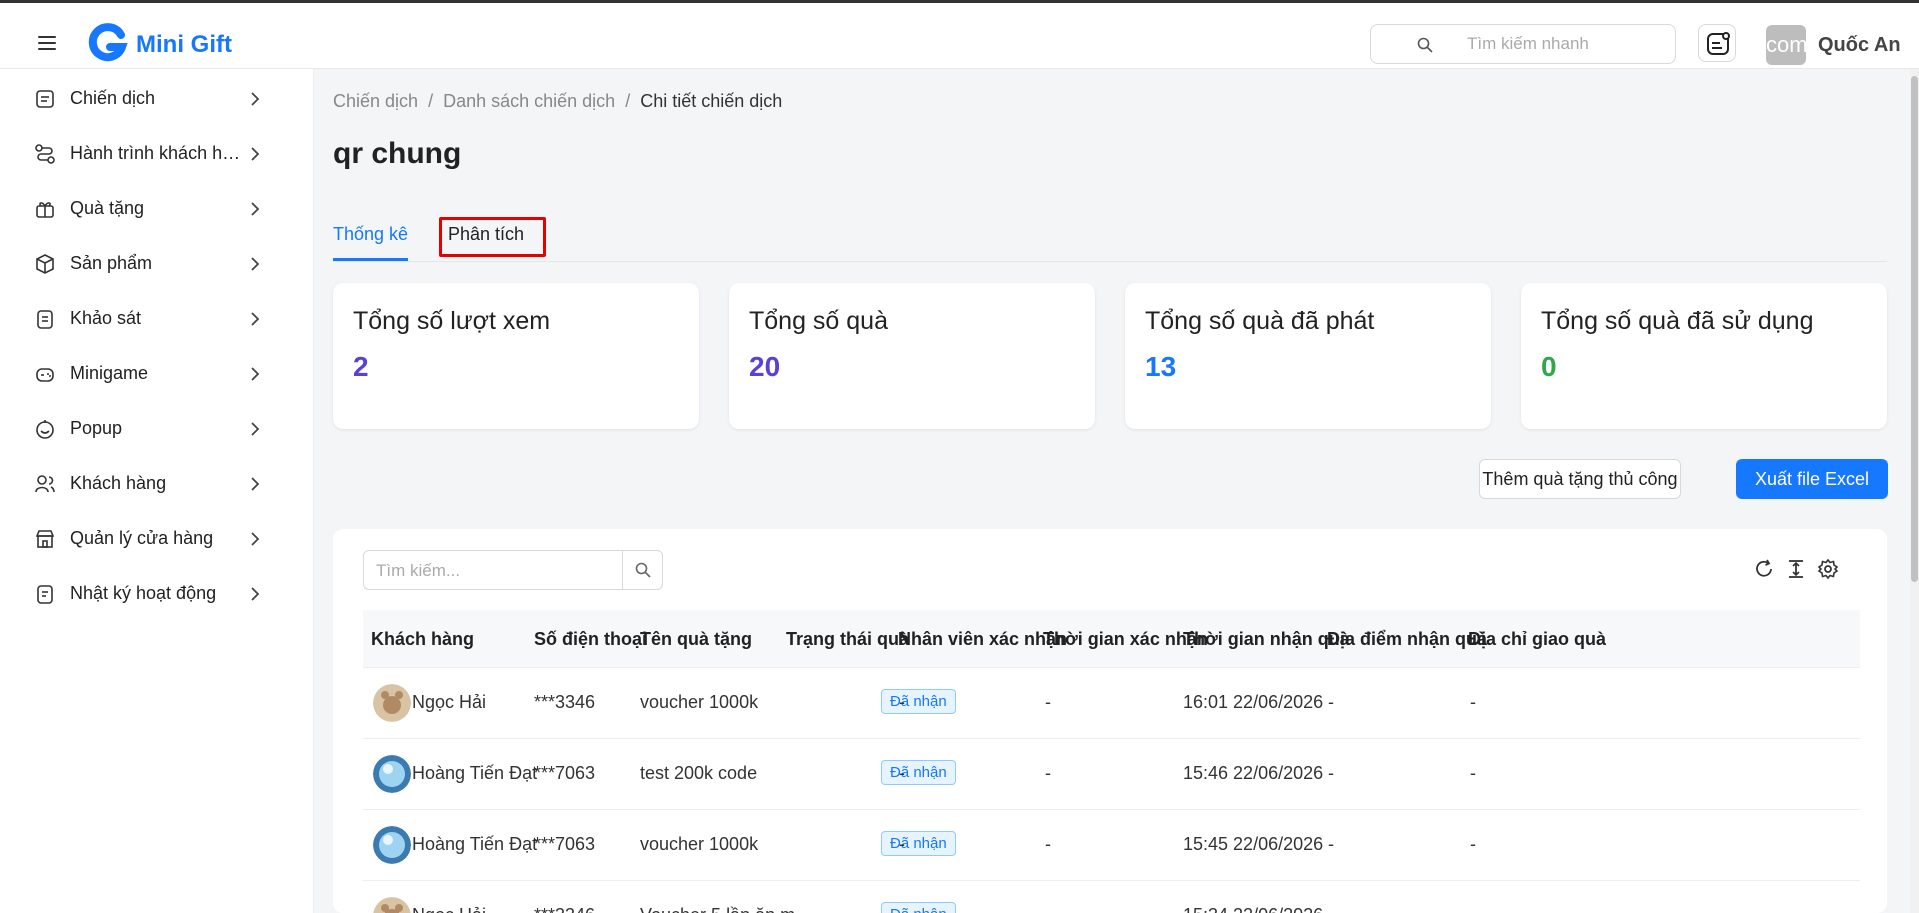 The height and width of the screenshot is (913, 1919). What do you see at coordinates (565, 844) in the screenshot?
I see `phone-cell: ***7063` at bounding box center [565, 844].